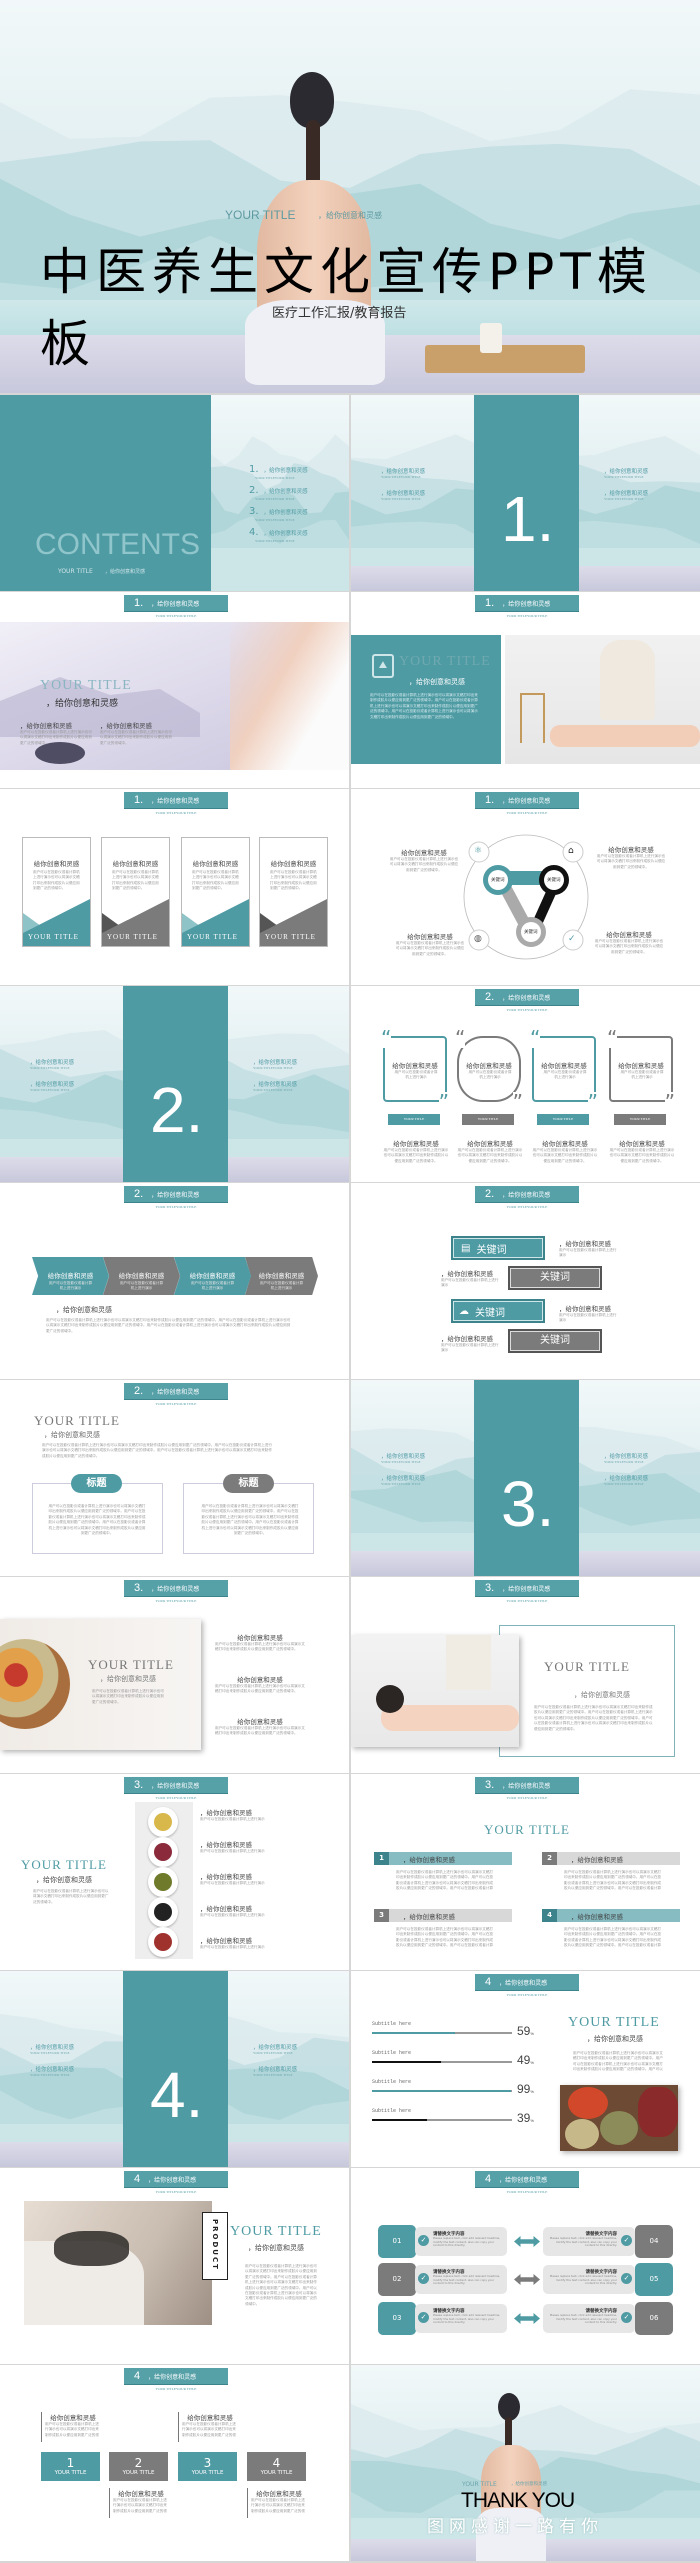  Describe the element at coordinates (527, 1194) in the screenshot. I see `section-tab: 2. ，给你创意和灵感` at that location.